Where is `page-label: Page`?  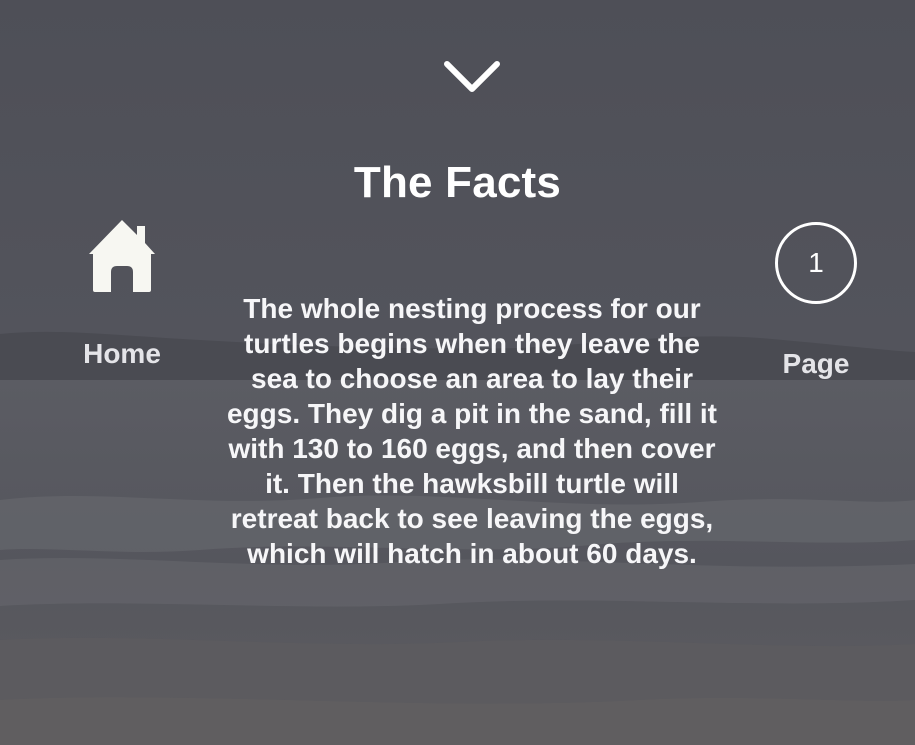 page-label: Page is located at coordinates (816, 363).